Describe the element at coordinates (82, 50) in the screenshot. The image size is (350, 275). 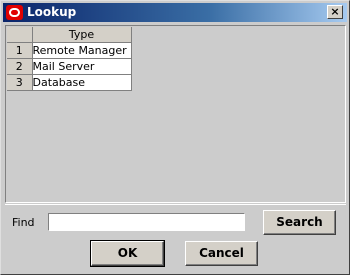
I see `type-cell: Remote Manager` at that location.